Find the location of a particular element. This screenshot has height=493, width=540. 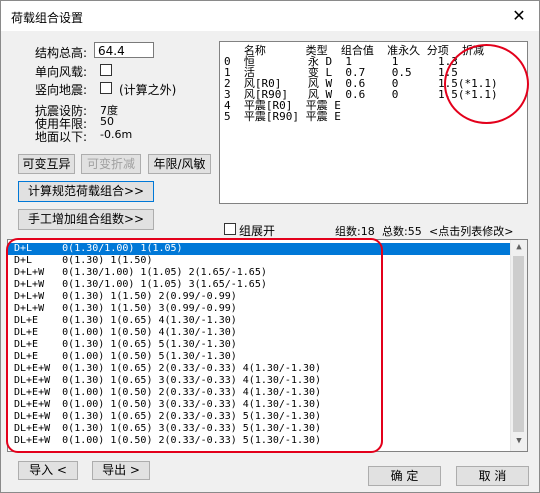

edit-hint: <点击列表修改> is located at coordinates (471, 231).